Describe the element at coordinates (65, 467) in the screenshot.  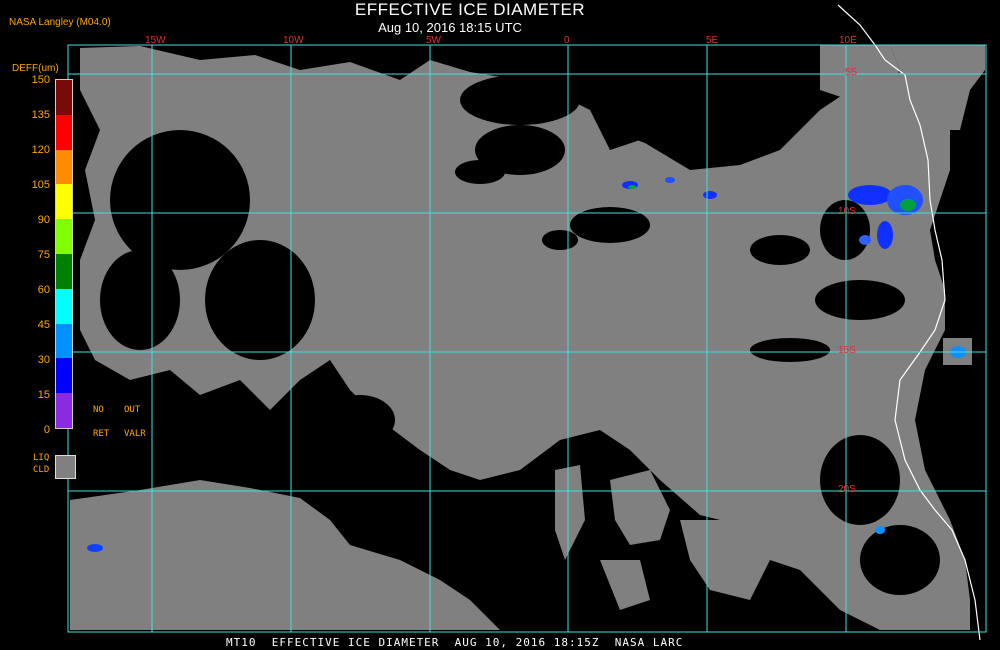
I see `liquid-cloud-swatch` at that location.